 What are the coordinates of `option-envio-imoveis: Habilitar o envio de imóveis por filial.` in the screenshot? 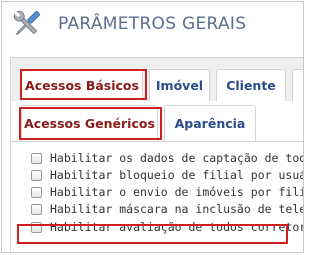 It's located at (167, 192).